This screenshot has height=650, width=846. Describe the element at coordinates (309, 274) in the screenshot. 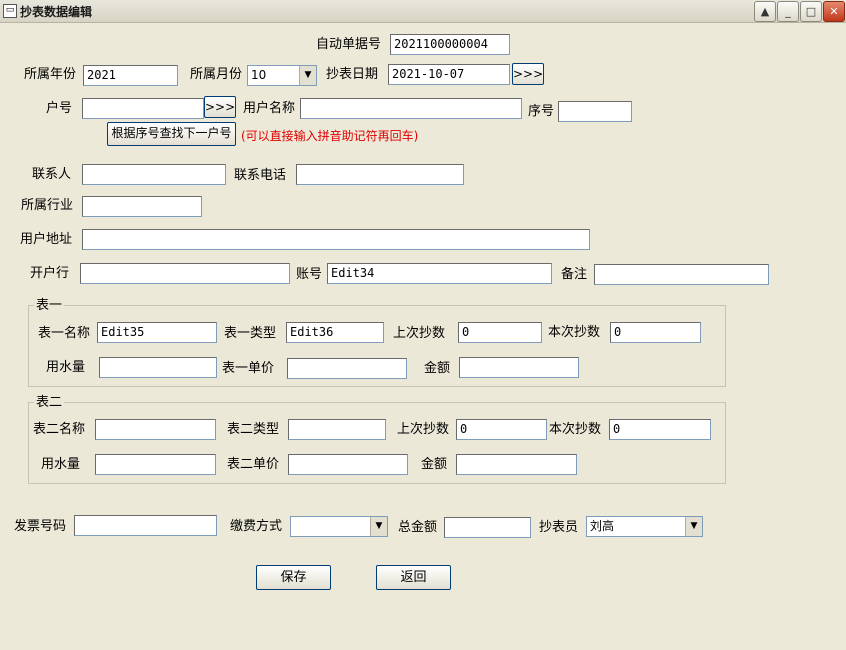

I see `bank-account-label: 账号` at that location.